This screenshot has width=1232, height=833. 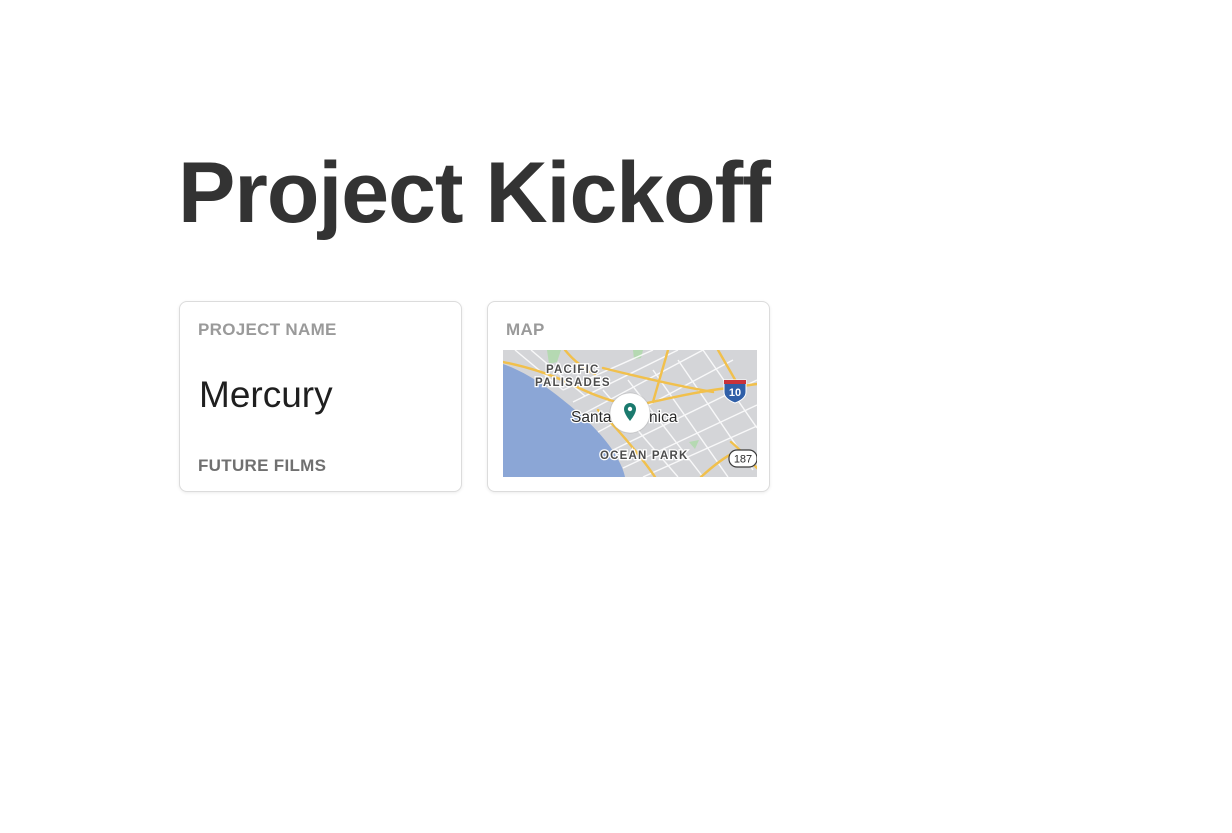 I want to click on project-company-label: FUTURE FILMS, so click(x=262, y=465).